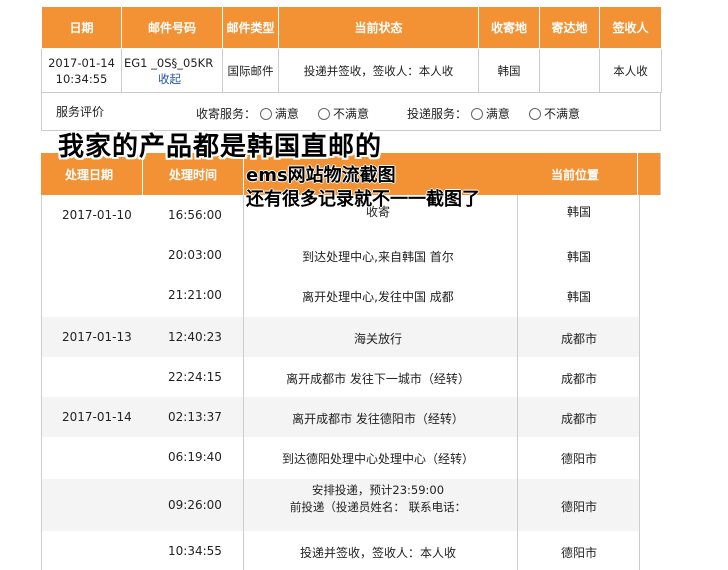 Image resolution: width=728 pixels, height=570 pixels. What do you see at coordinates (286, 114) in the screenshot?
I see `collect-satisfied-label: 满意` at bounding box center [286, 114].